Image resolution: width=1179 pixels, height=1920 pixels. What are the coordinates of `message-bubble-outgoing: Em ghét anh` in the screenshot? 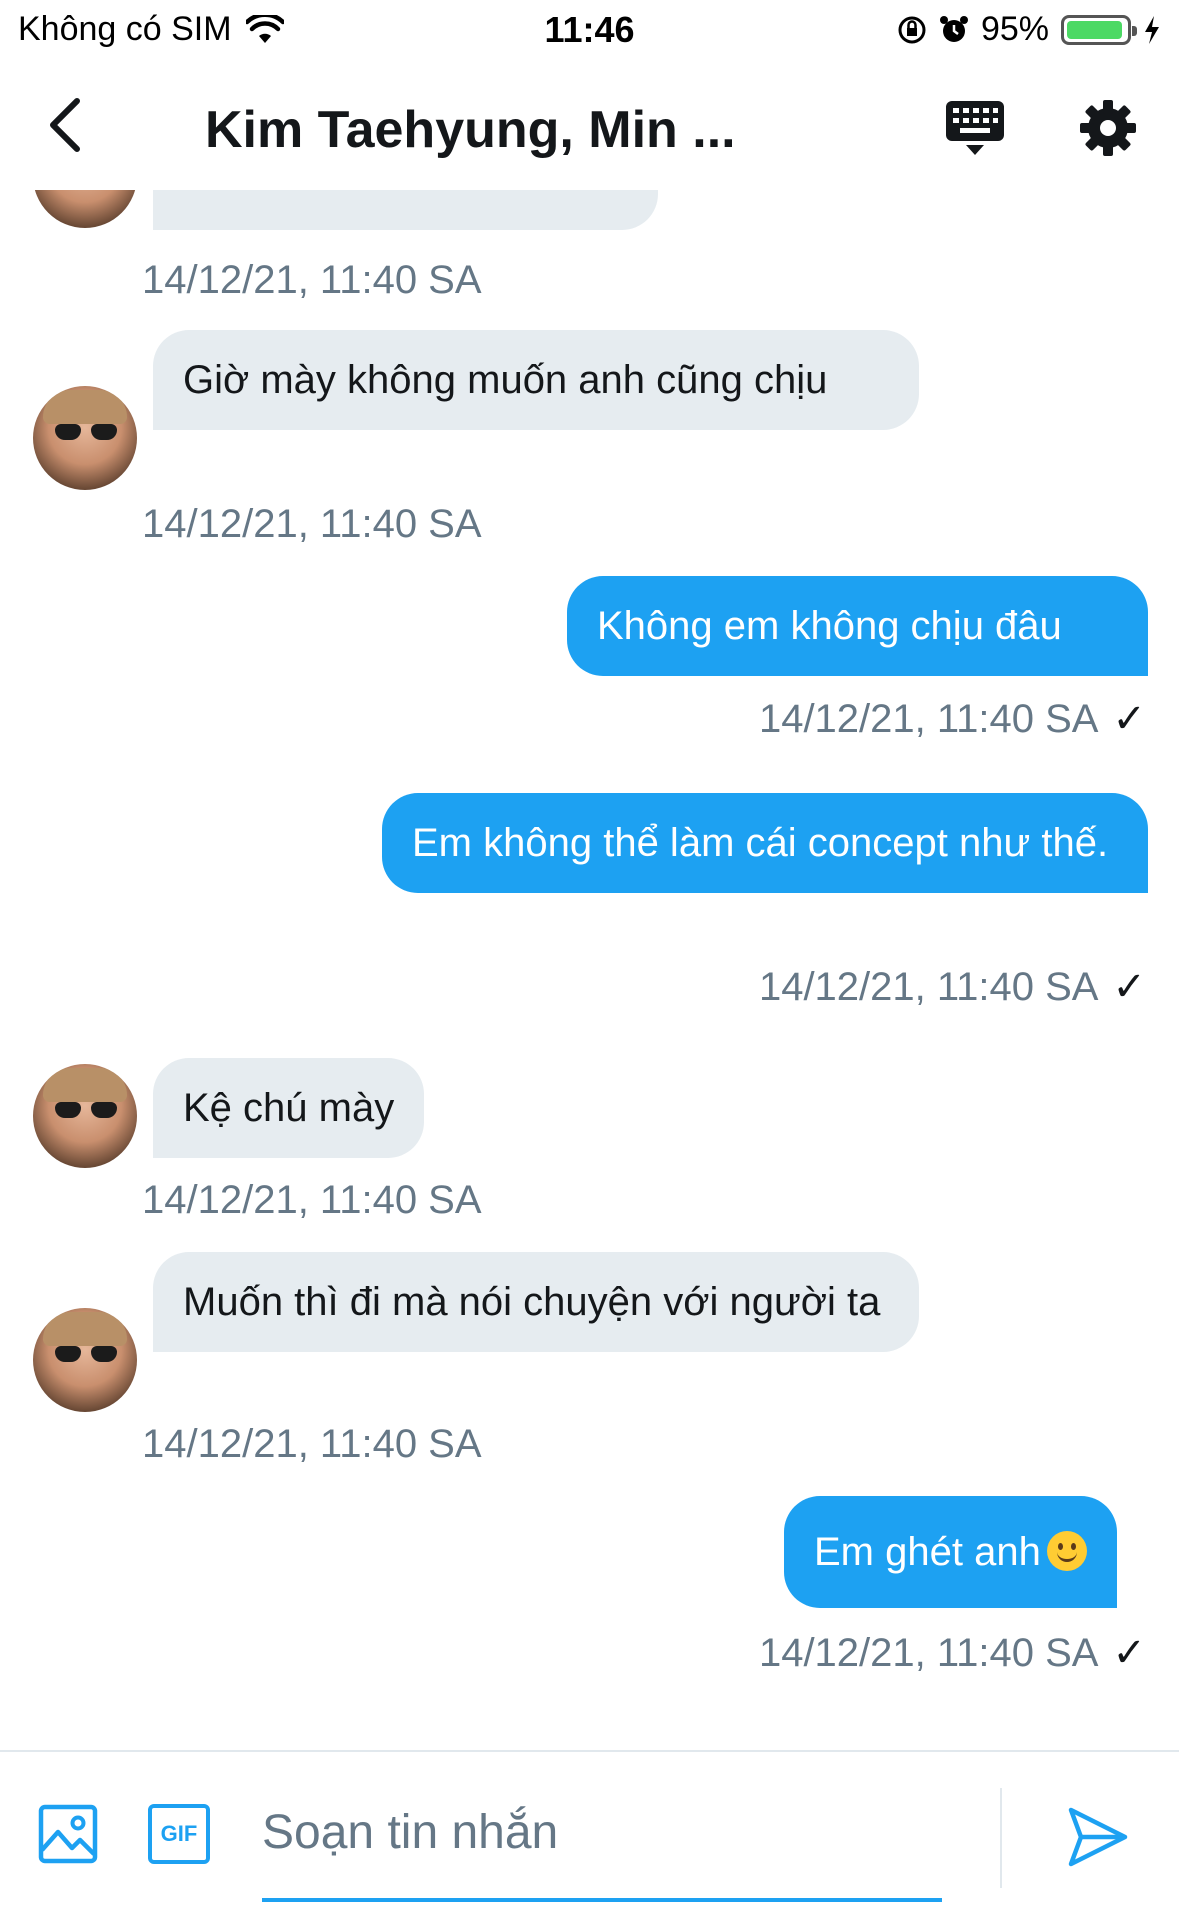 It's located at (950, 1552).